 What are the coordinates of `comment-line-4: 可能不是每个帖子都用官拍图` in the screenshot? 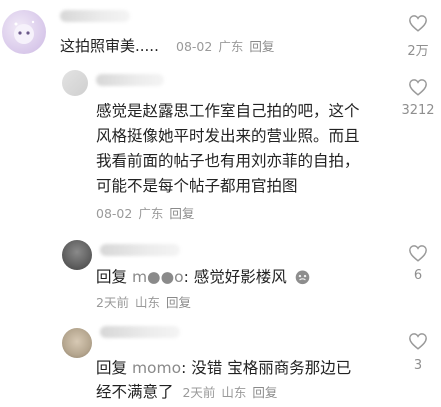 It's located at (197, 186).